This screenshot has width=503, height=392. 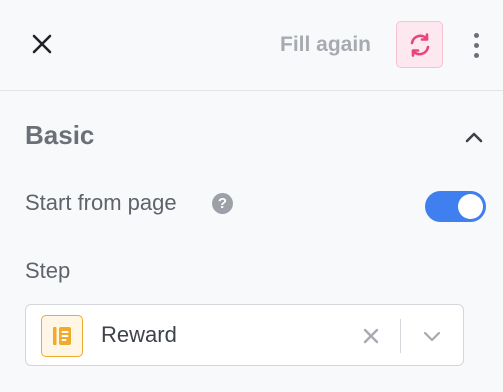 What do you see at coordinates (60, 135) in the screenshot?
I see `section-title-basic: Basic` at bounding box center [60, 135].